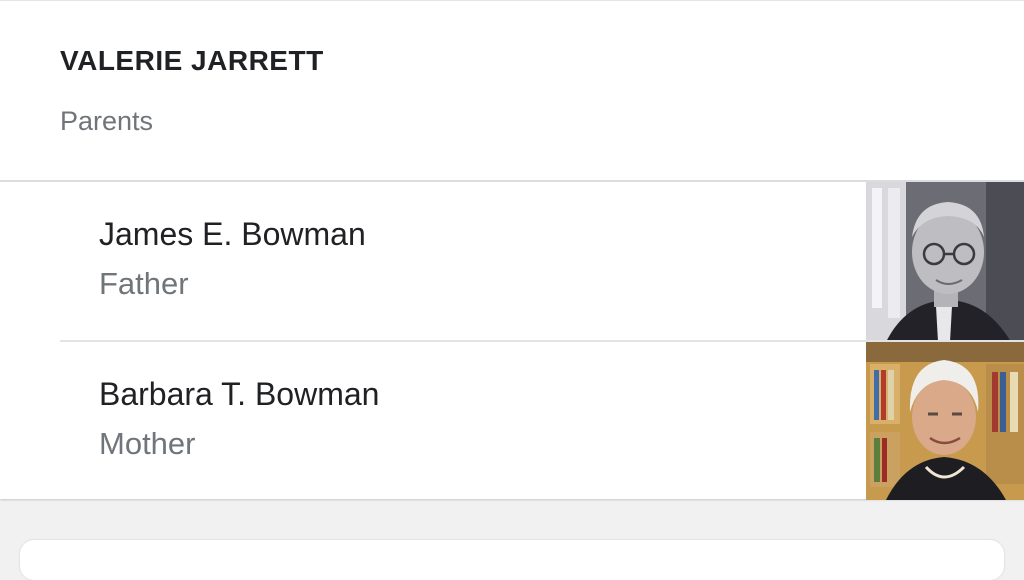 The width and height of the screenshot is (1024, 580). What do you see at coordinates (144, 283) in the screenshot?
I see `person-relation: Father` at bounding box center [144, 283].